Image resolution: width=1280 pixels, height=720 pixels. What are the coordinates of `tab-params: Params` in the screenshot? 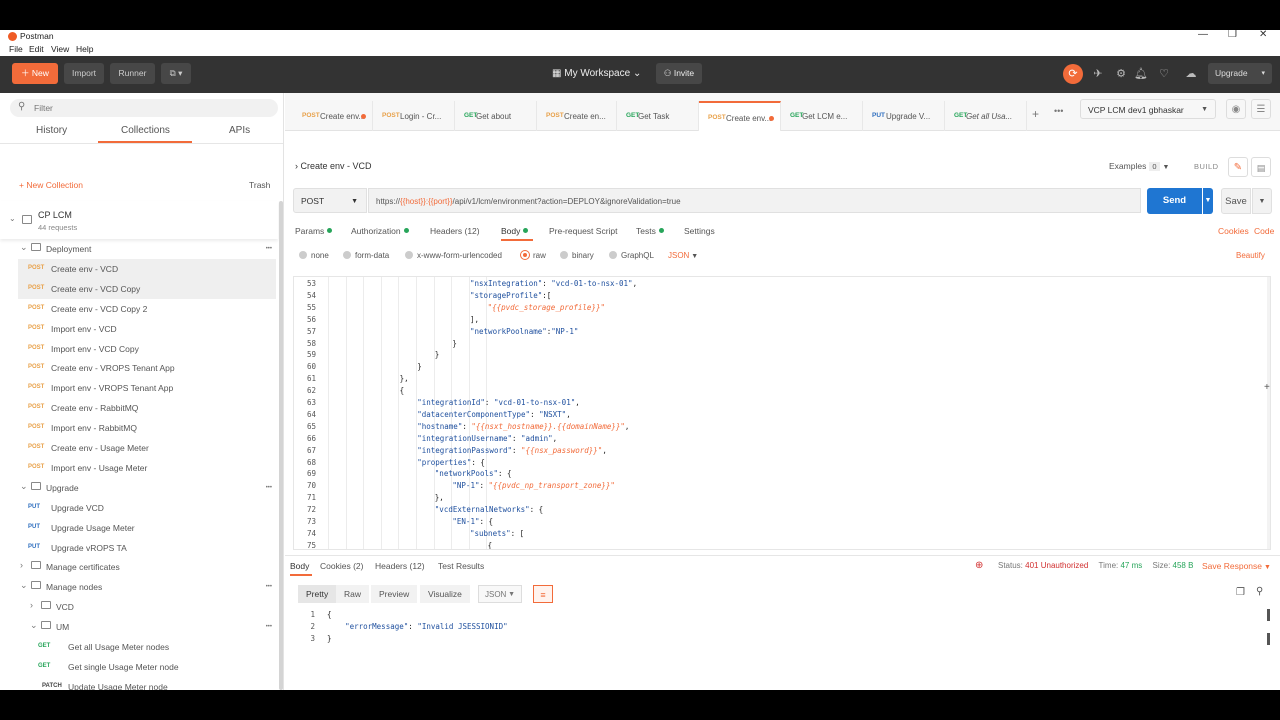 It's located at (314, 231).